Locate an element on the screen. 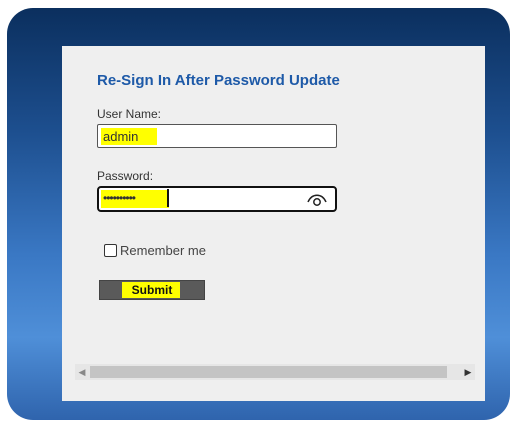 The width and height of the screenshot is (511, 426). password-masked-value: •••••••••• is located at coordinates (119, 198).